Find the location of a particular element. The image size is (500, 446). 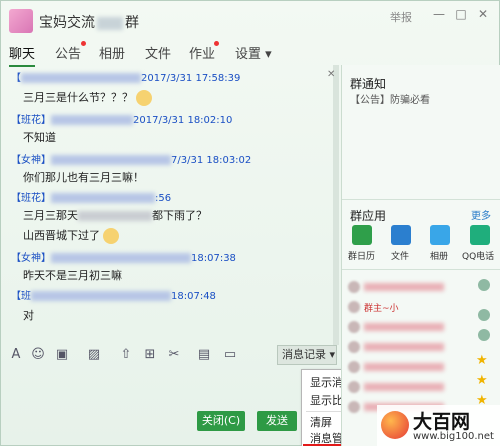

message-header: 【班花】 :56 is located at coordinates (91, 196).